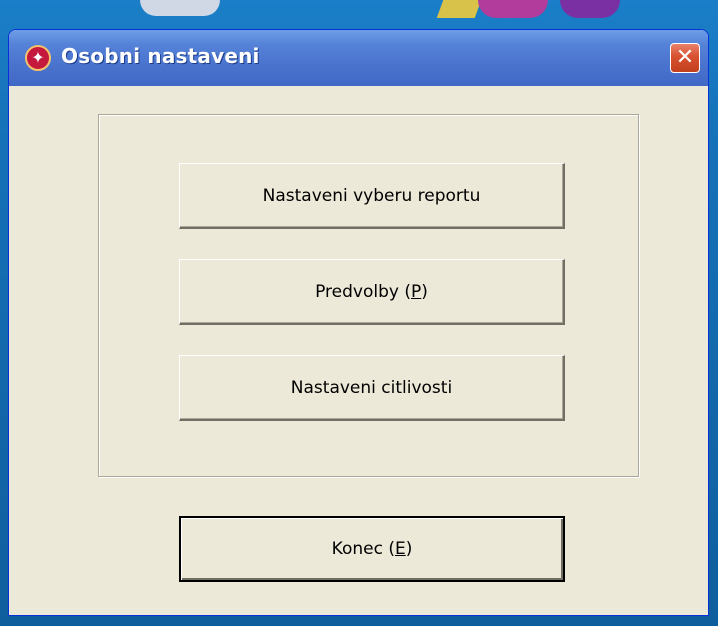  I want to click on report-selection-label: Nastaveni vyberu reportu, so click(371, 195).